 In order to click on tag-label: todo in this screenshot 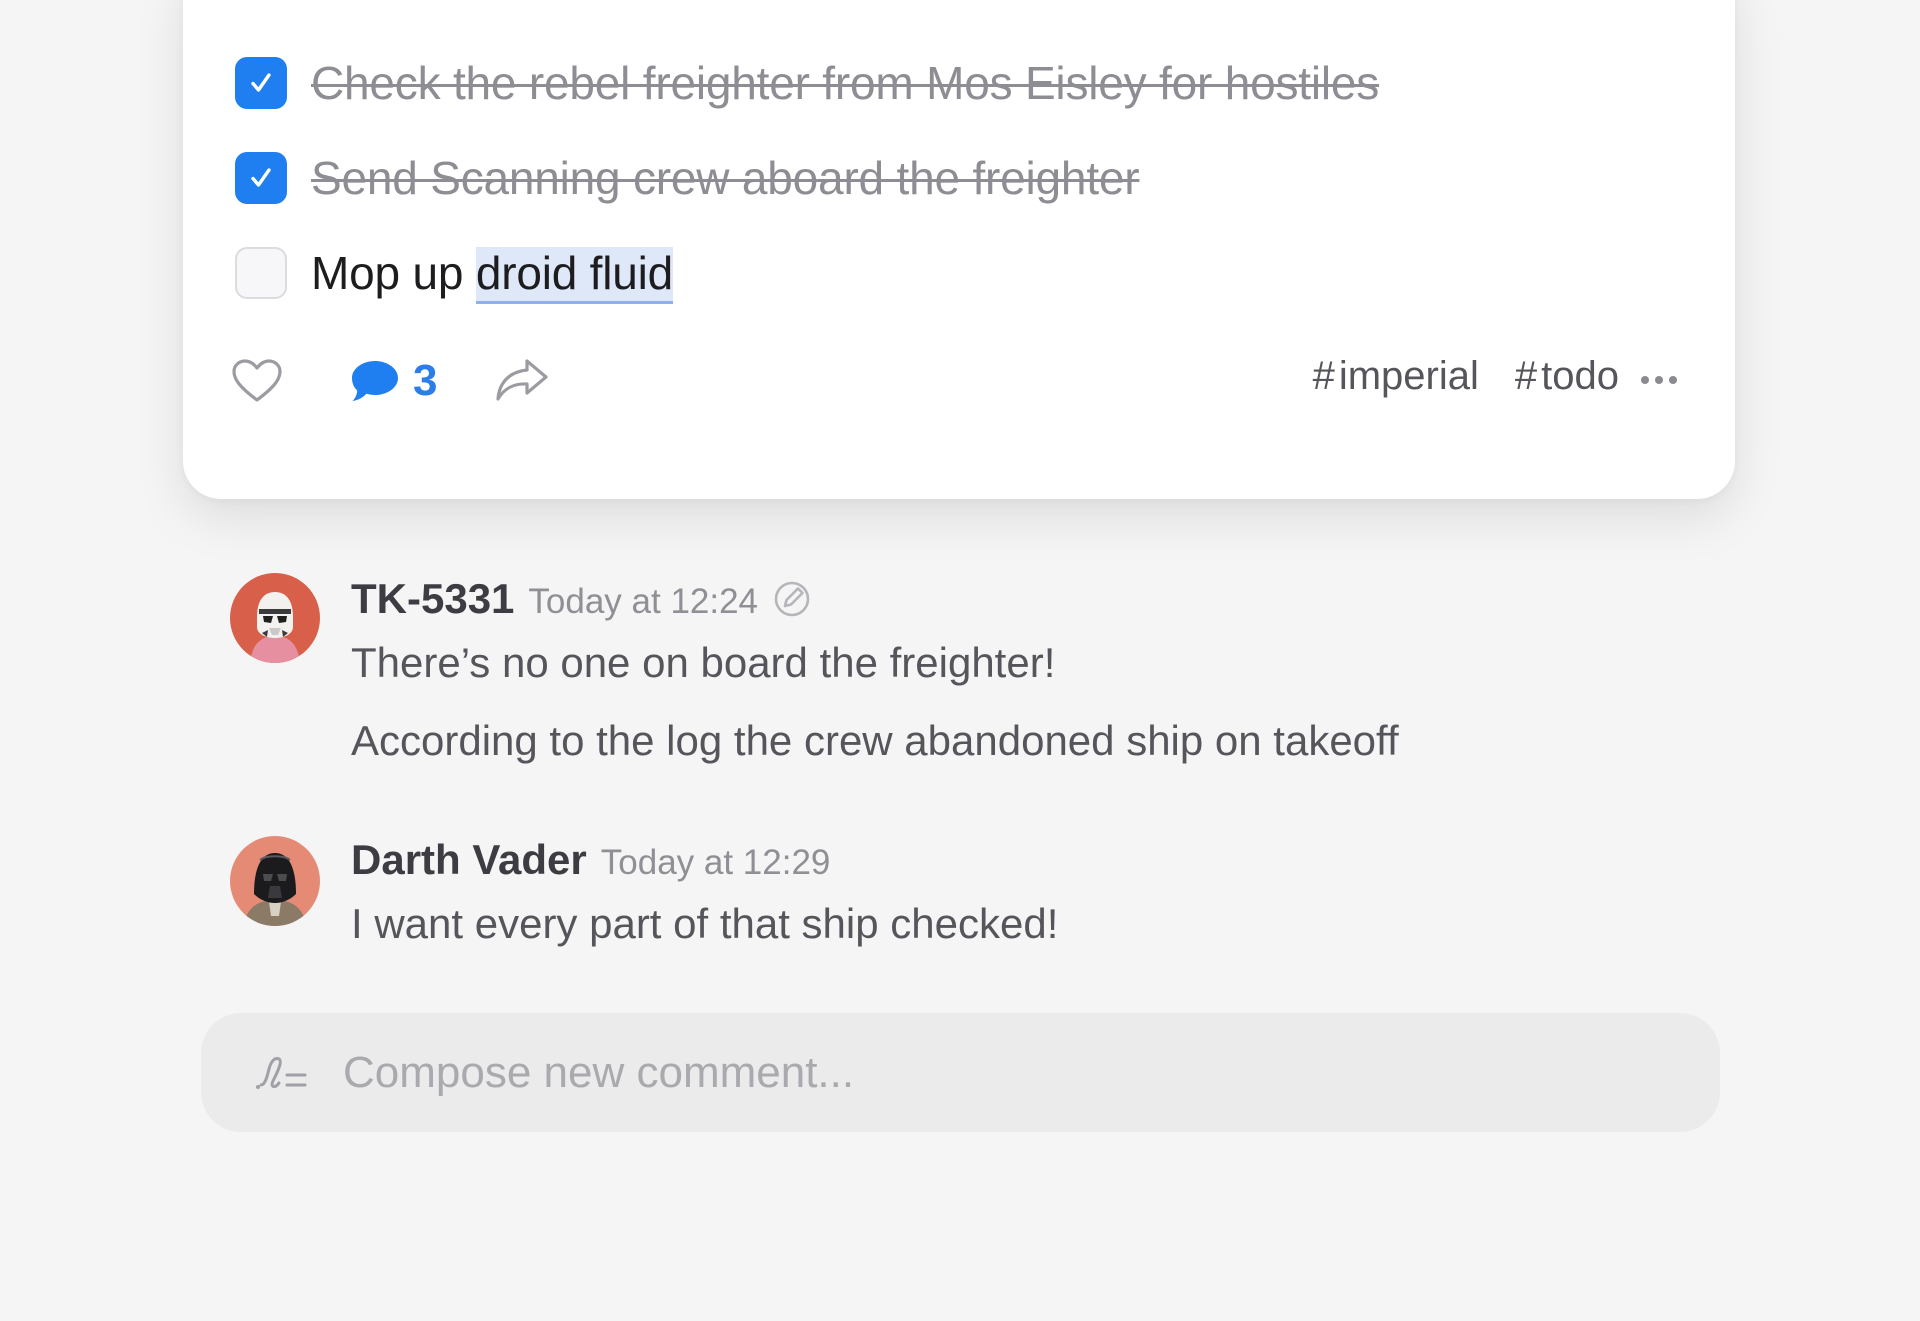, I will do `click(1580, 376)`.